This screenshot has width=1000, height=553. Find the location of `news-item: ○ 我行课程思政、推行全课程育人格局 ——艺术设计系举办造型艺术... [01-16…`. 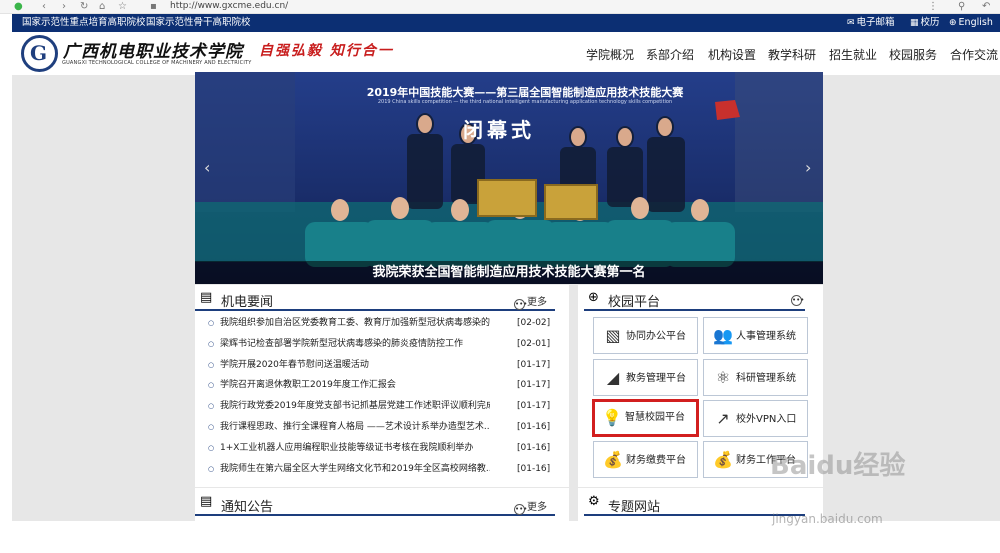

news-item: ○ 我行课程思政、推行全课程育人格局 ——艺术设计系举办造型艺术... [01-16… is located at coordinates (379, 427).